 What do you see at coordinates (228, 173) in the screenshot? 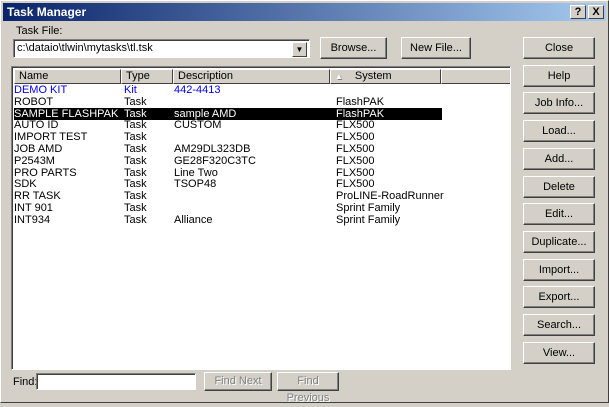
I see `table-row: PRO PARTS Task Line Two FLX500` at bounding box center [228, 173].